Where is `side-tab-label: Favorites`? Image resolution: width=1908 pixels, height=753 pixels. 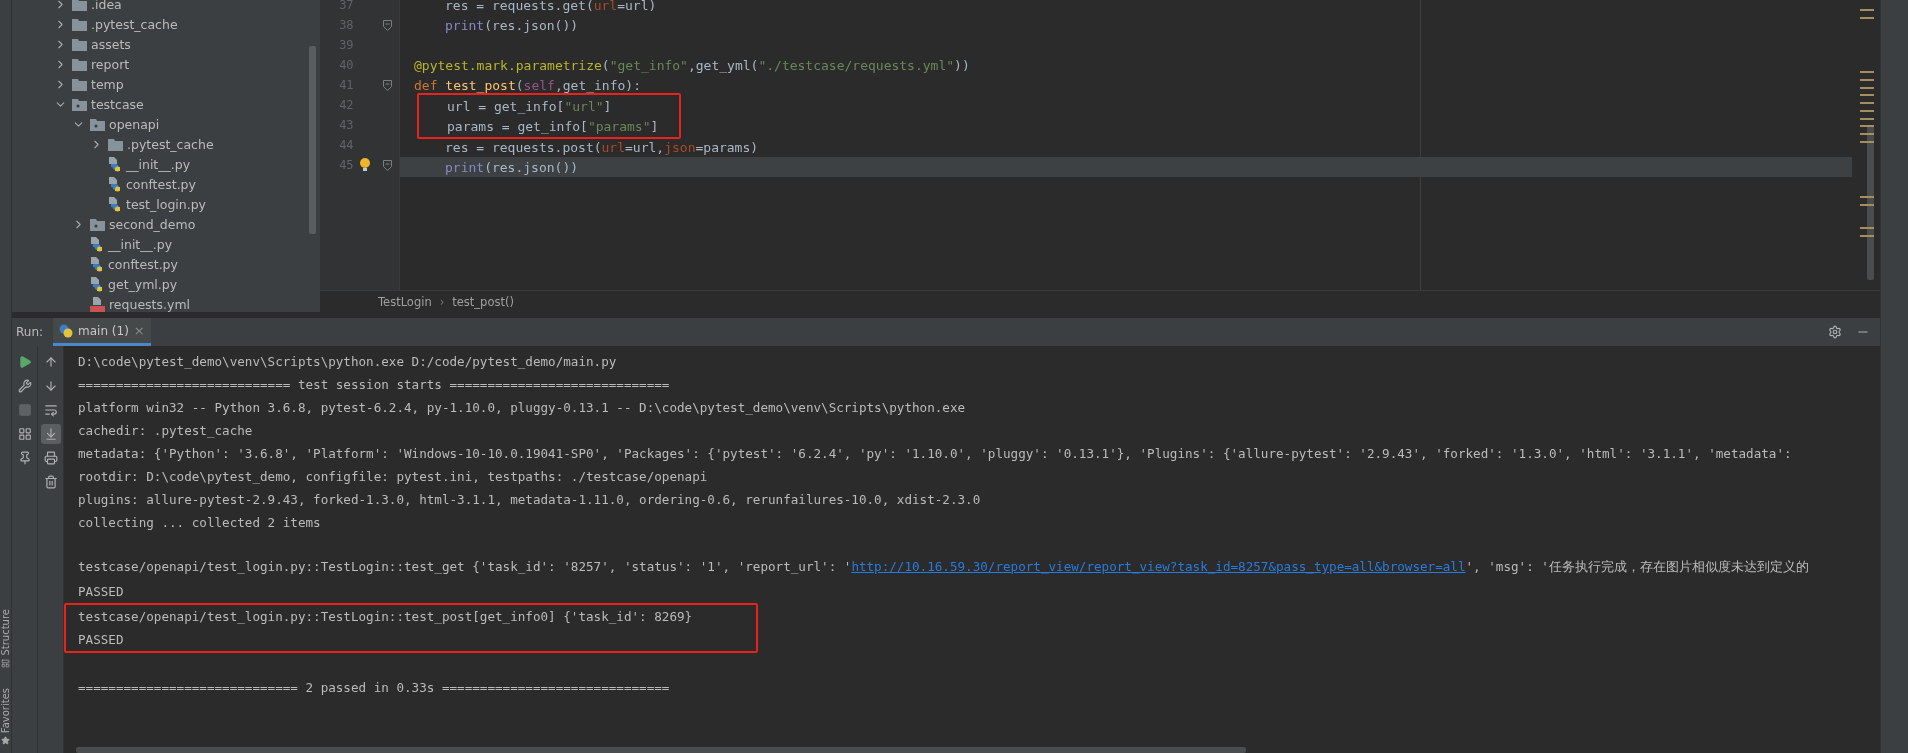
side-tab-label: Favorites is located at coordinates (5, 710).